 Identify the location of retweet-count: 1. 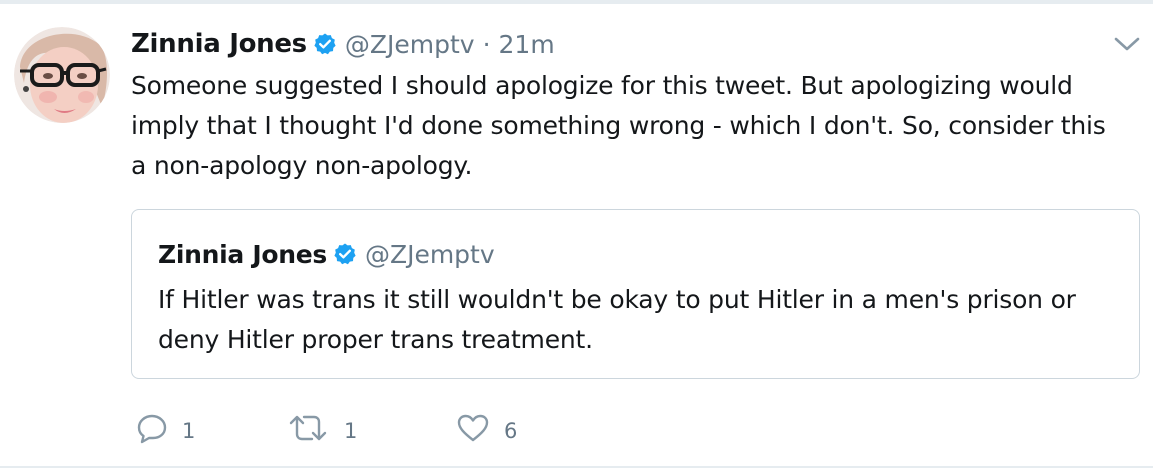
(351, 431).